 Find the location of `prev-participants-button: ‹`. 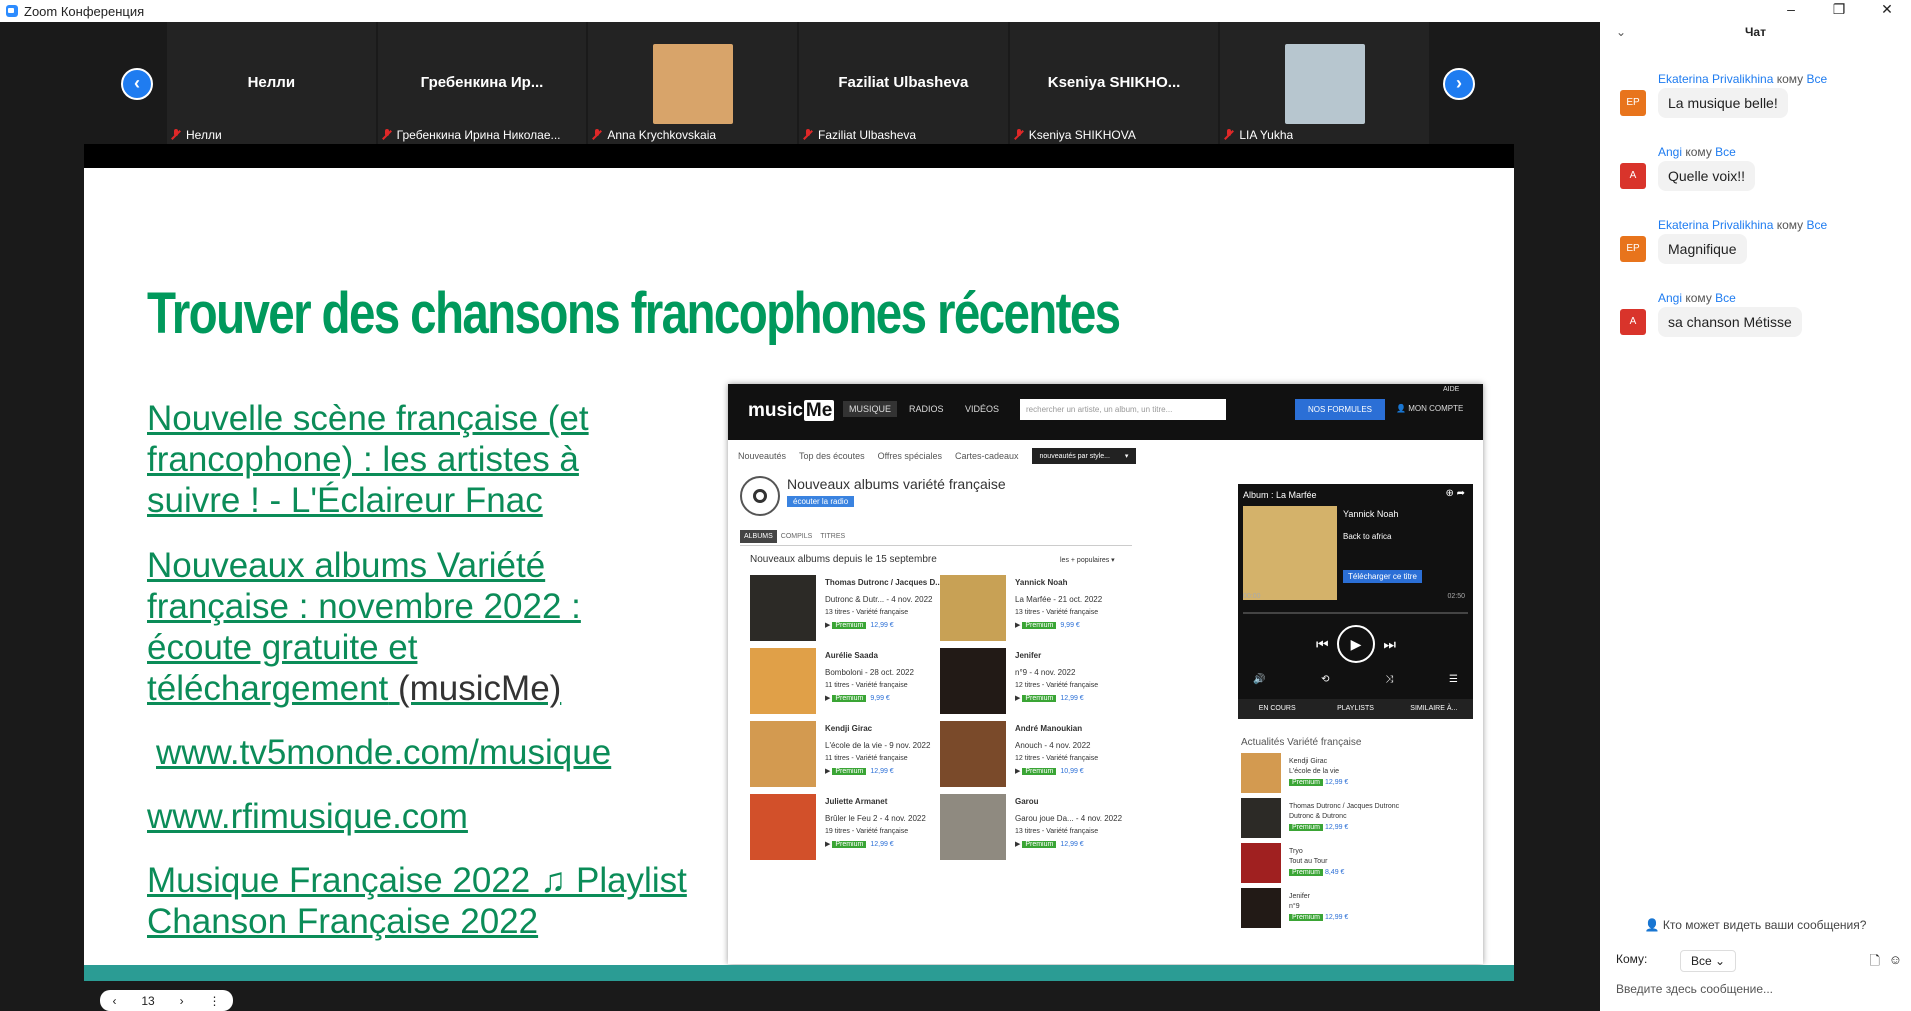

prev-participants-button: ‹ is located at coordinates (137, 84).